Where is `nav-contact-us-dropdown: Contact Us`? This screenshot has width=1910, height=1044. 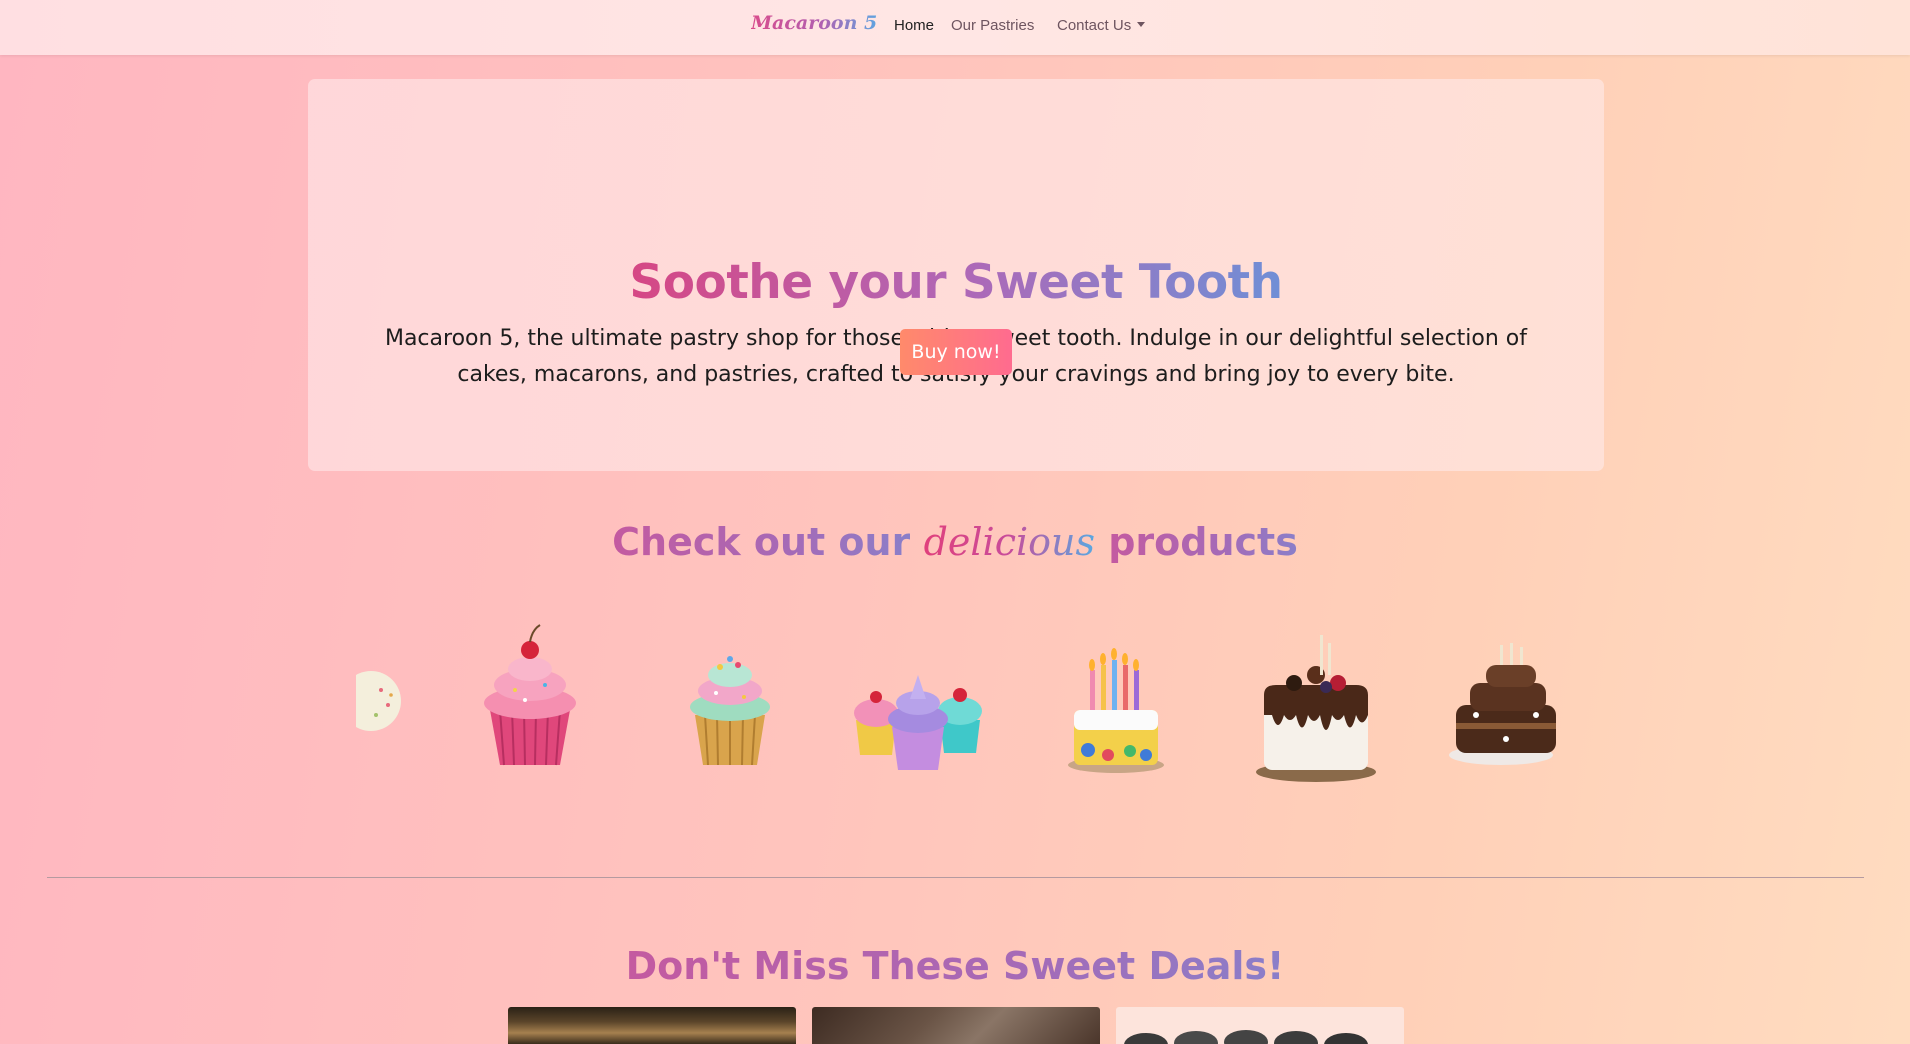 nav-contact-us-dropdown: Contact Us is located at coordinates (1101, 25).